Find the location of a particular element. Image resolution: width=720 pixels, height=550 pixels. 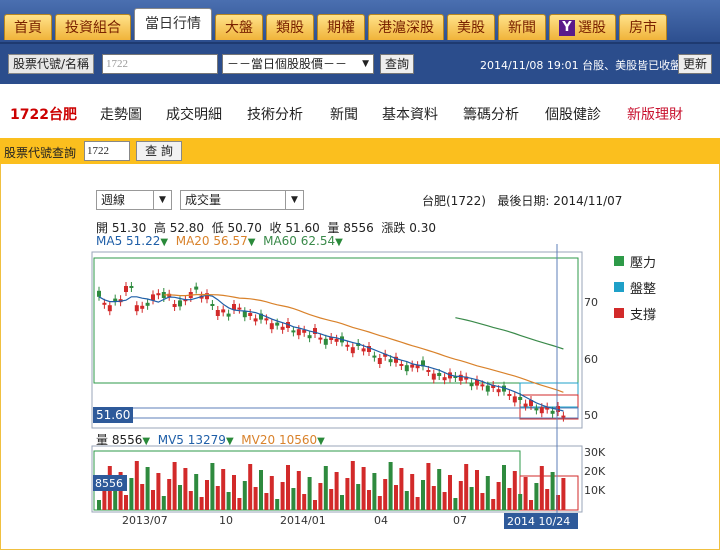

ma5-line is located at coordinates (331, 353).